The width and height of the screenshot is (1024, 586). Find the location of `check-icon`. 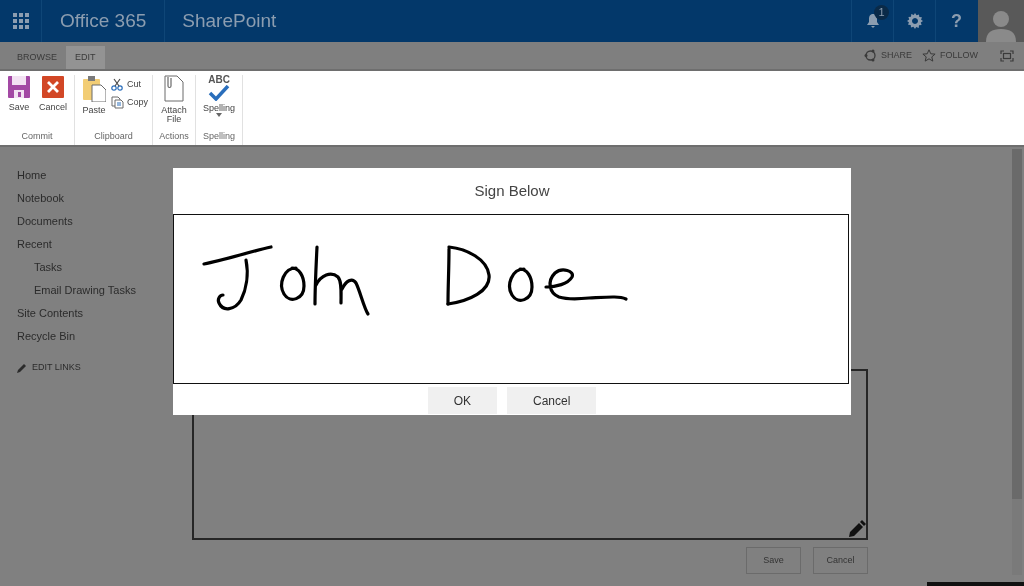

check-icon is located at coordinates (219, 93).